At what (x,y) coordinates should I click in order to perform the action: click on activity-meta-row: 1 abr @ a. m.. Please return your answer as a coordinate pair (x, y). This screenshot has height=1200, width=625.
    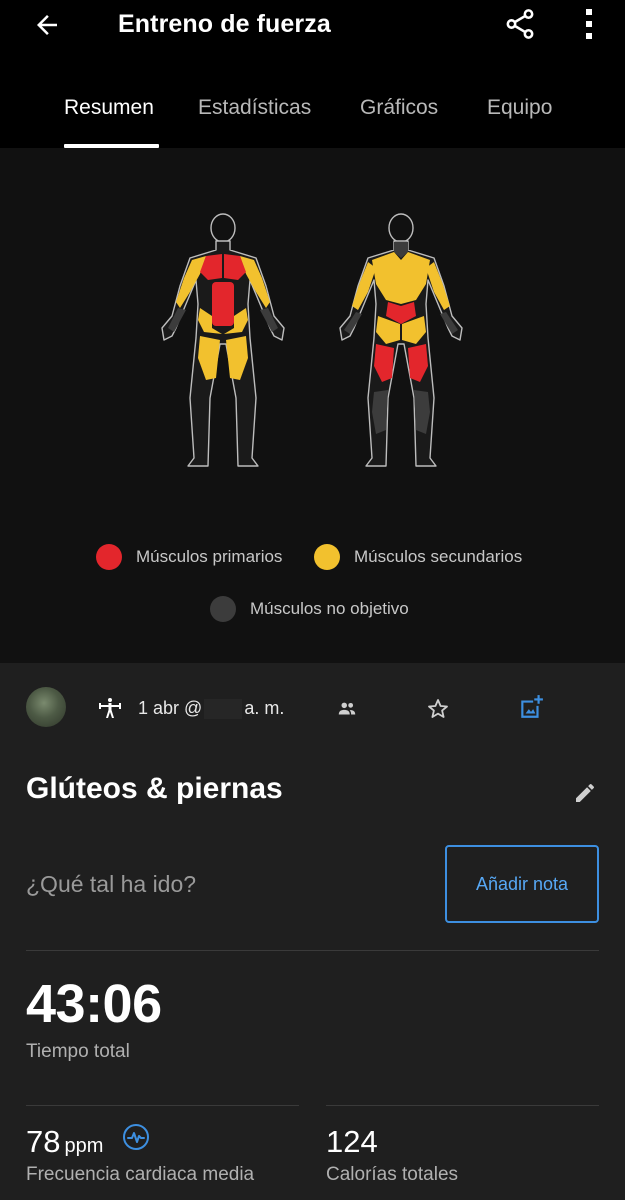
    Looking at the image, I should click on (312, 709).